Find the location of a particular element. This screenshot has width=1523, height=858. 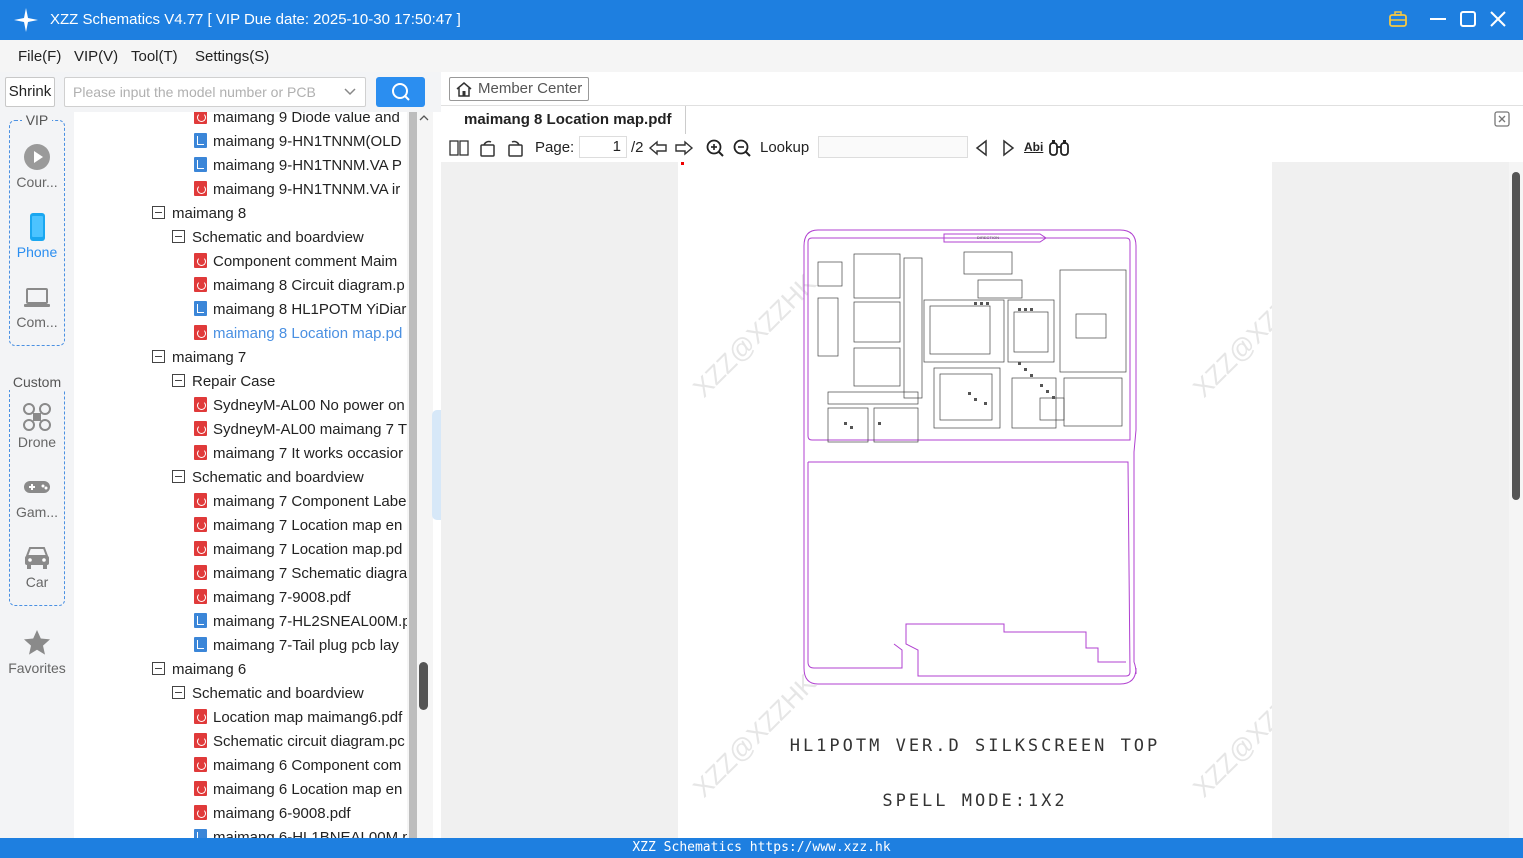

tree-file: maimang 7-HL2SNEAL00M.p is located at coordinates (300, 622).